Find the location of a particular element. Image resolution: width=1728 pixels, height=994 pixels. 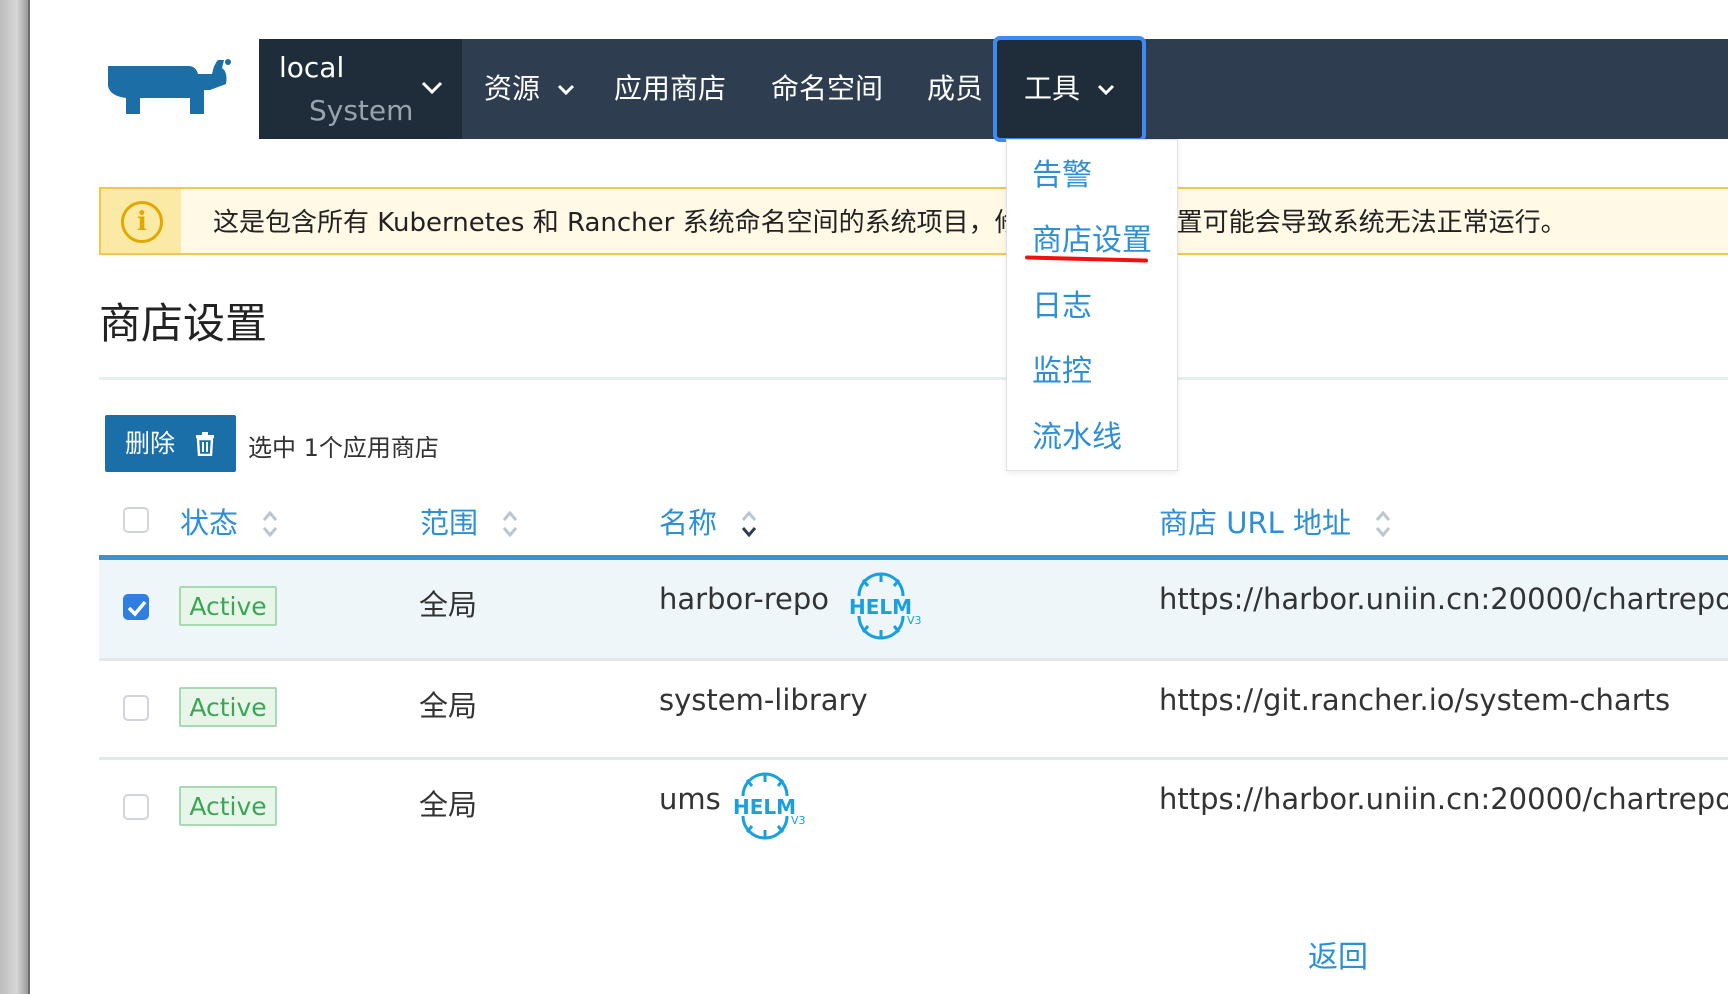

catalog-name: harbor-repo is located at coordinates (744, 599).